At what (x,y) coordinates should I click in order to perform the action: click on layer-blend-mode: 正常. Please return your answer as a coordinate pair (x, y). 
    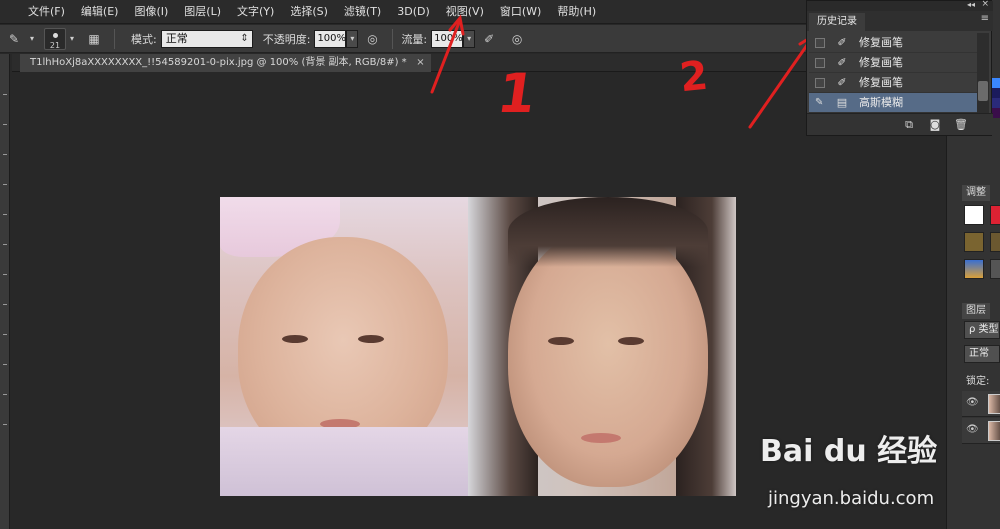
    Looking at the image, I should click on (982, 354).